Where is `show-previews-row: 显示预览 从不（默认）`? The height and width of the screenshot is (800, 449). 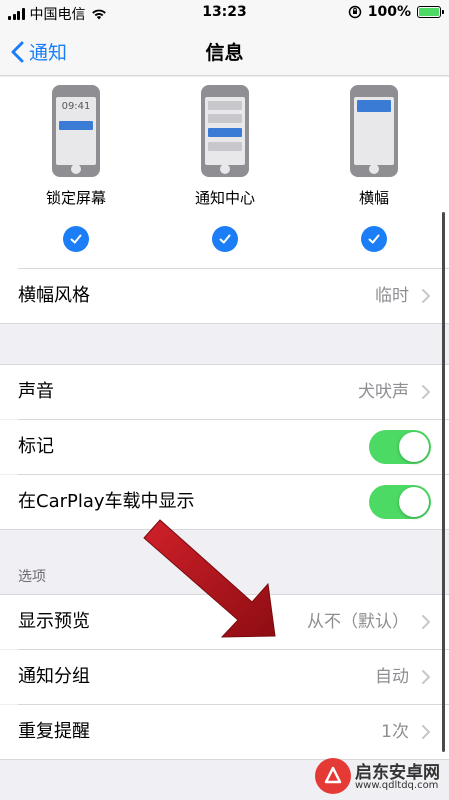
show-previews-row: 显示预览 从不（默认） is located at coordinates (224, 622).